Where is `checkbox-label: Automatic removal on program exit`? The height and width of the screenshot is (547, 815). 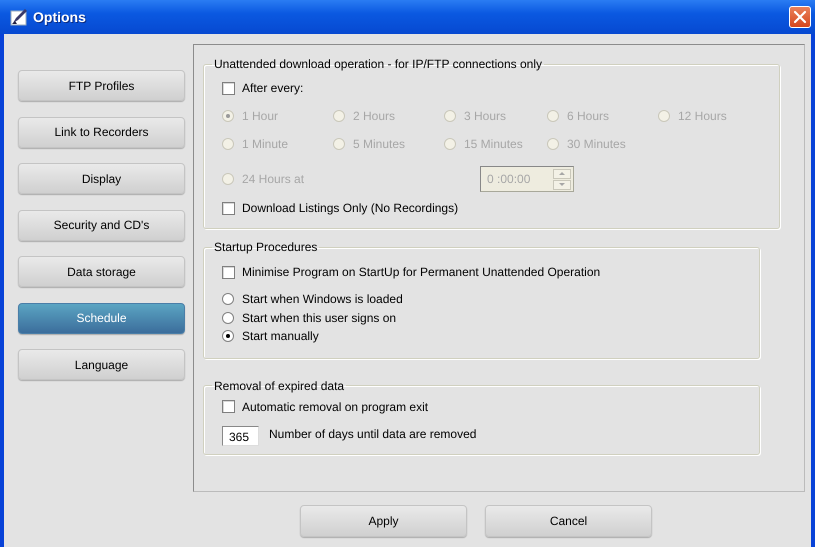
checkbox-label: Automatic removal on program exit is located at coordinates (335, 407).